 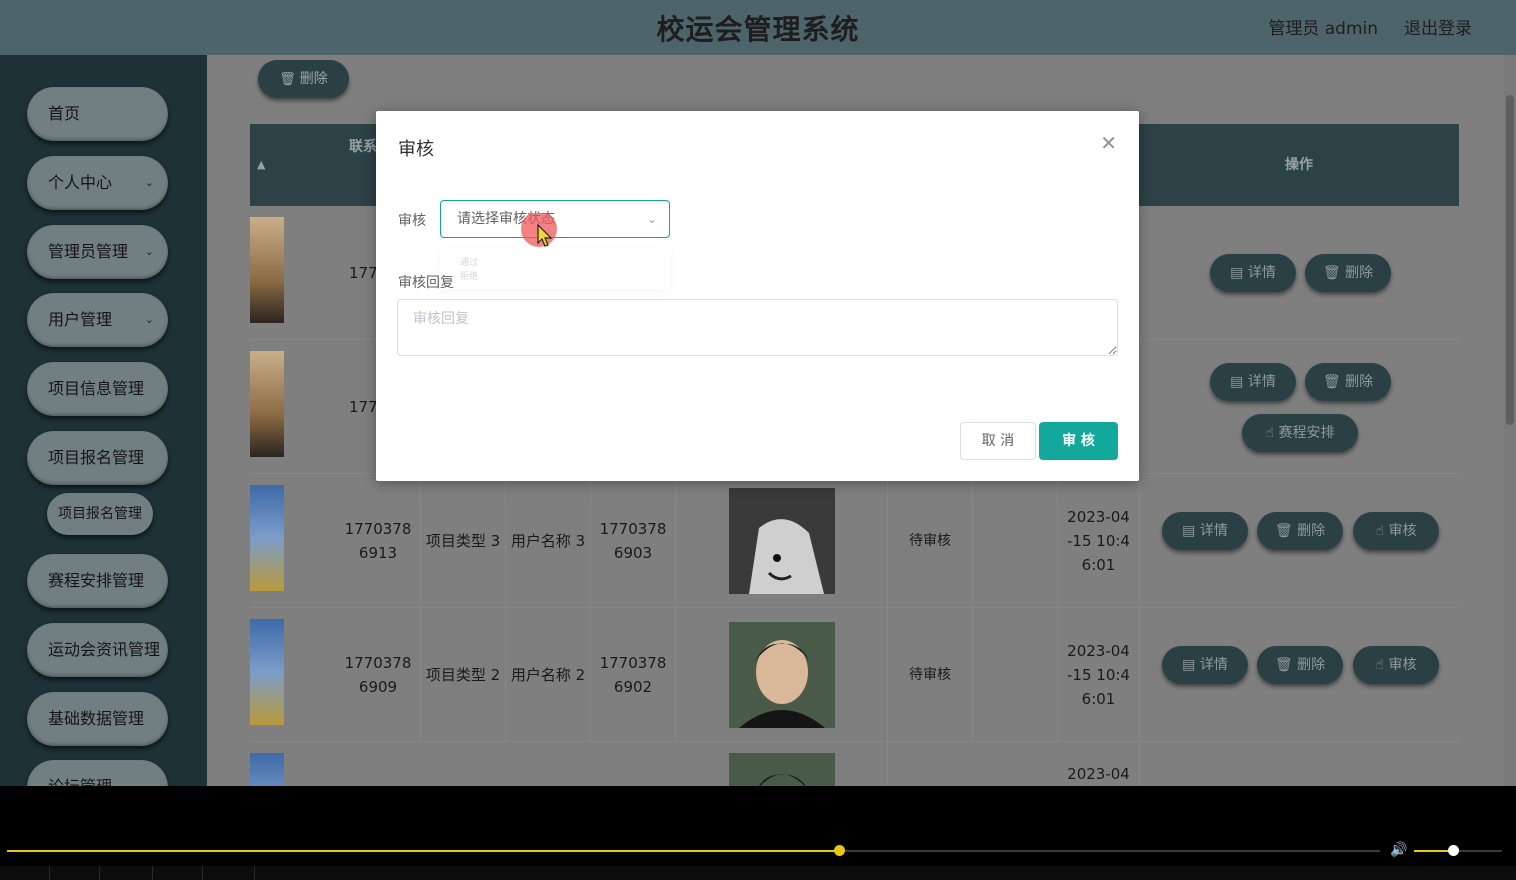 I want to click on volume-handle, so click(x=1453, y=850).